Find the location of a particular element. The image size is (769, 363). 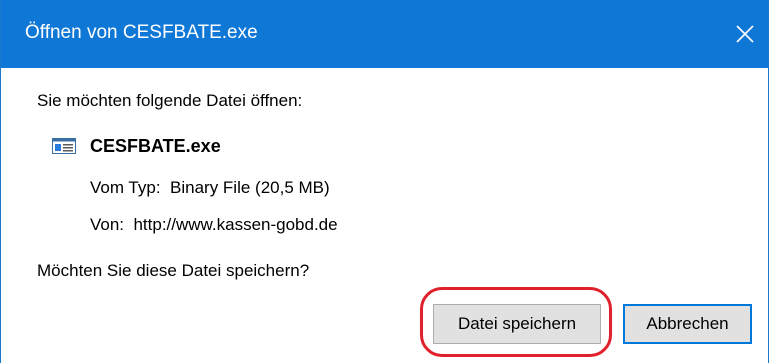

cancel-button: Abbrechen is located at coordinates (687, 324).